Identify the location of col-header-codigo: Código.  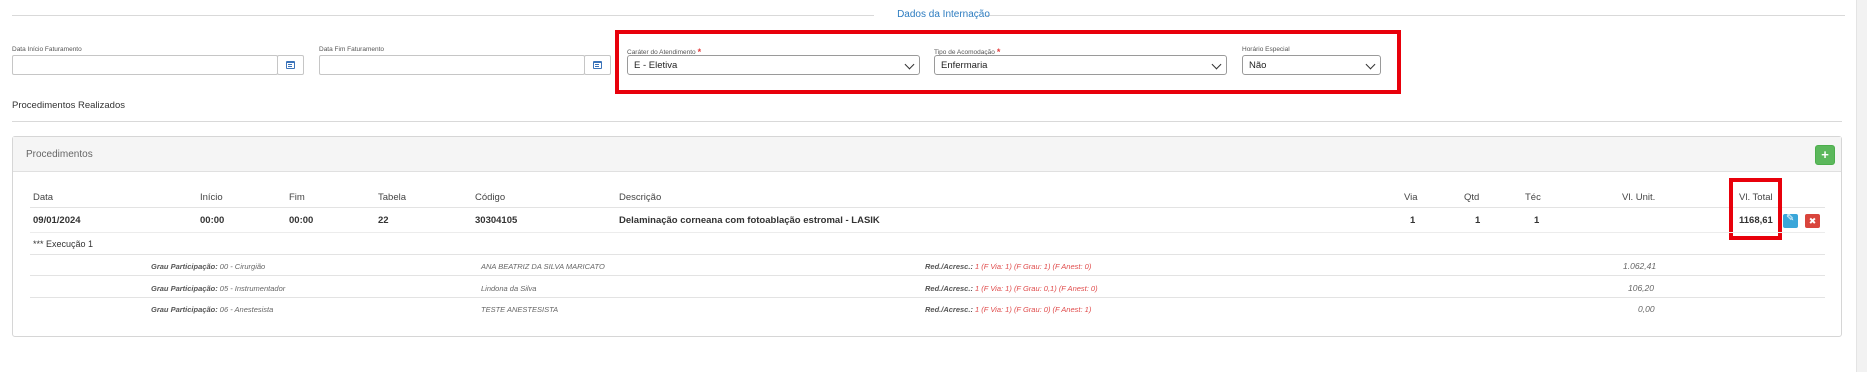
(490, 197).